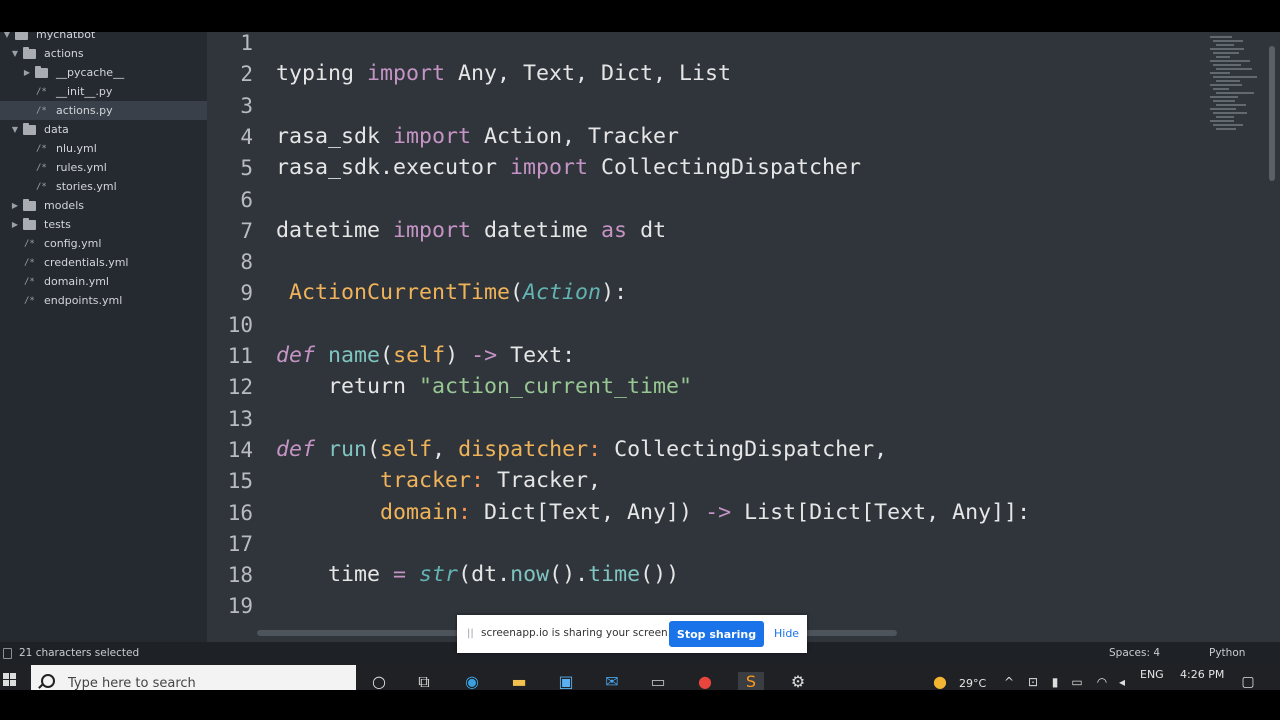 This screenshot has height=720, width=1280. I want to click on minimap, so click(1237, 87).